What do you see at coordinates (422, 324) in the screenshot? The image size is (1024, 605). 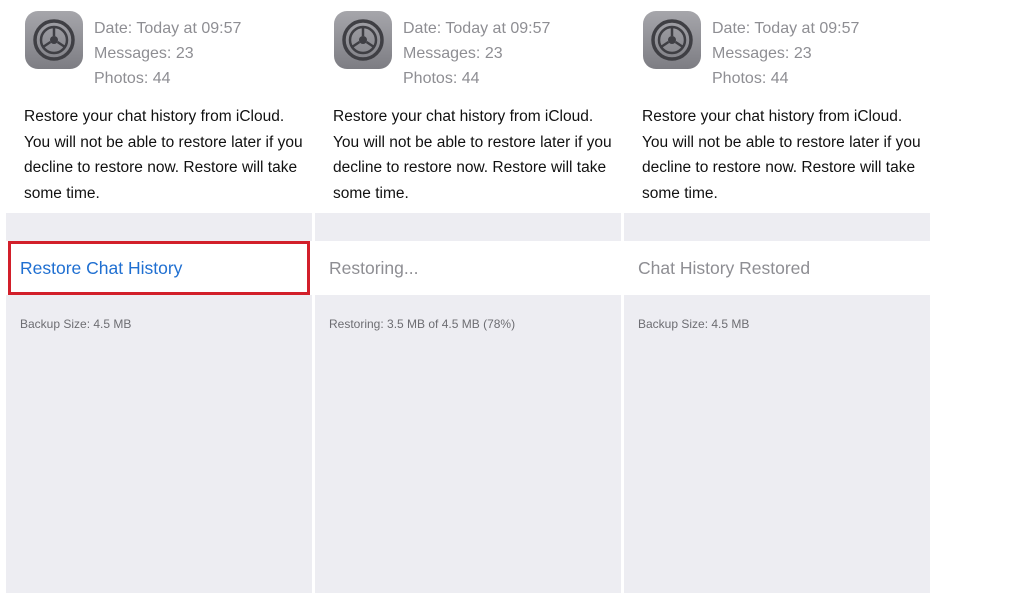 I see `restore-progress-label: Restoring: 3.5 MB of 4.5 MB (78%)` at bounding box center [422, 324].